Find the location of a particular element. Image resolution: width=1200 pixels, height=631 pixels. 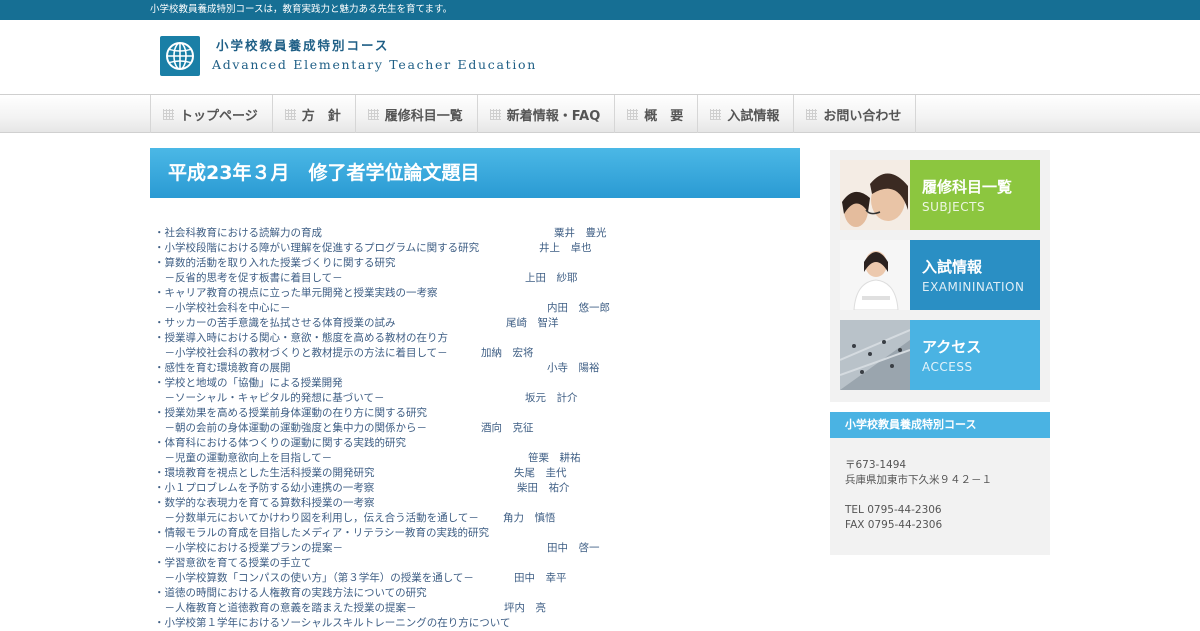

thesis-author: 角力 慎悟 is located at coordinates (529, 518).